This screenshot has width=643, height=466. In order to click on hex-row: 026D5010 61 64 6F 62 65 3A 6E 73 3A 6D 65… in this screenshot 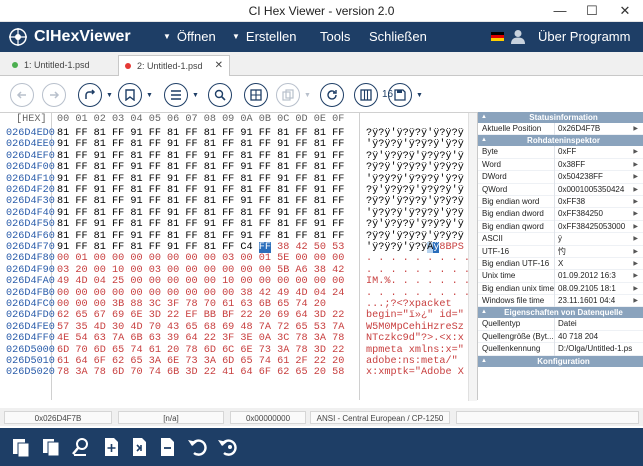, I will do `click(238, 361)`.